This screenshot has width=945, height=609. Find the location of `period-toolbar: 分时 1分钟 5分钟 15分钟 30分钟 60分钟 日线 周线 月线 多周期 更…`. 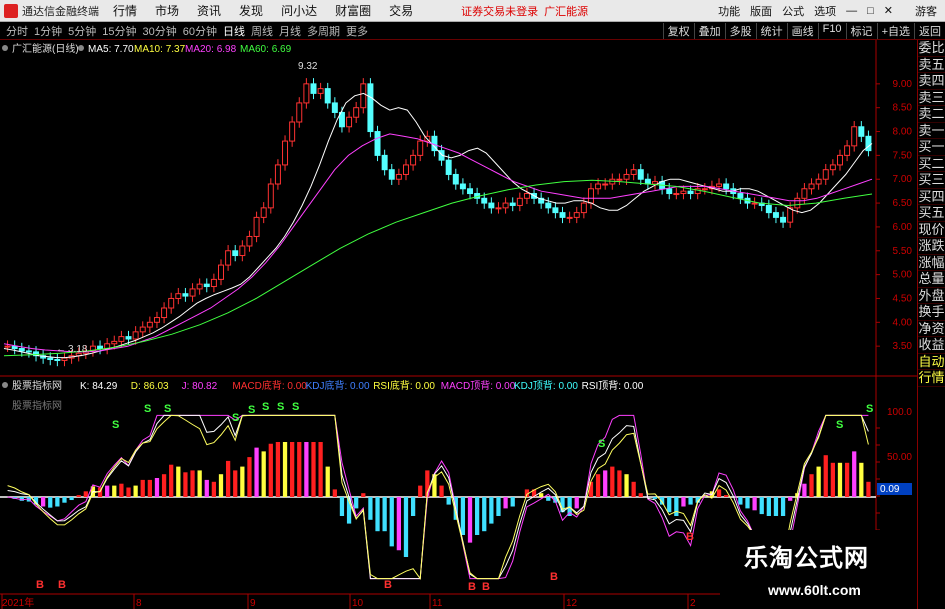

period-toolbar: 分时 1分钟 5分钟 15分钟 30分钟 60分钟 日线 周线 月线 多周期 更… is located at coordinates (472, 31).